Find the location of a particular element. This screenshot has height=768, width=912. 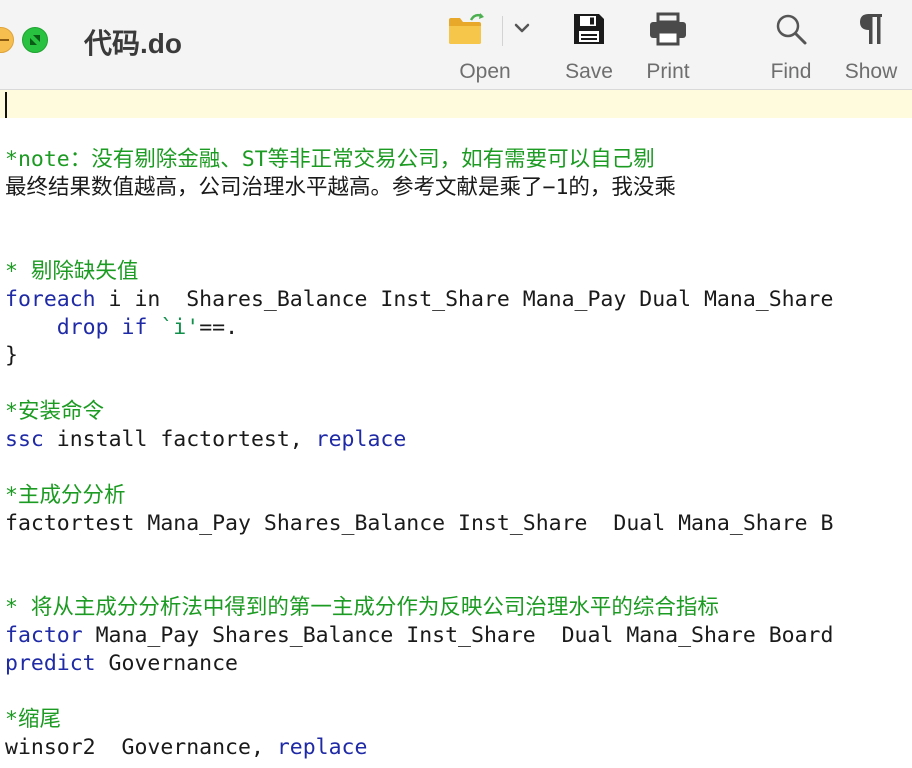

zoom-window-button is located at coordinates (35, 40).